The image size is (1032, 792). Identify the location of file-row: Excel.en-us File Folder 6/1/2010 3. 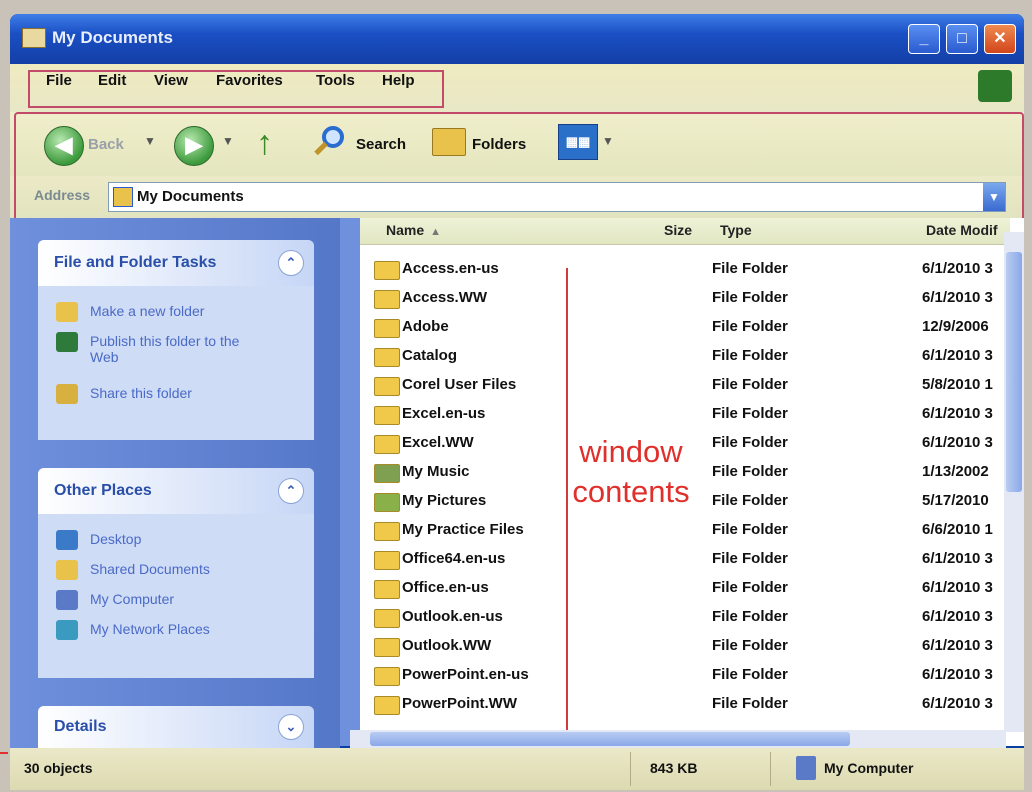
(684, 413).